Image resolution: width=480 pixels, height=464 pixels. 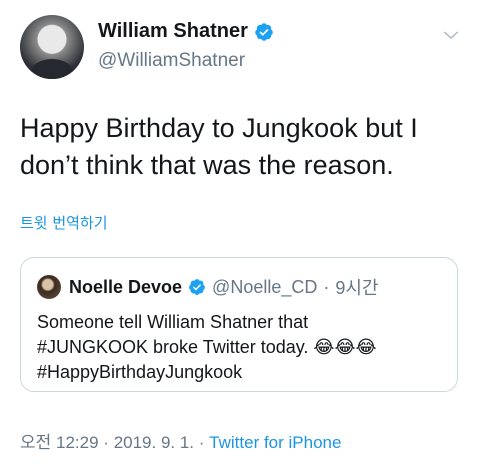 What do you see at coordinates (265, 286) in the screenshot?
I see `quoted-author-handle: @Noelle_CD` at bounding box center [265, 286].